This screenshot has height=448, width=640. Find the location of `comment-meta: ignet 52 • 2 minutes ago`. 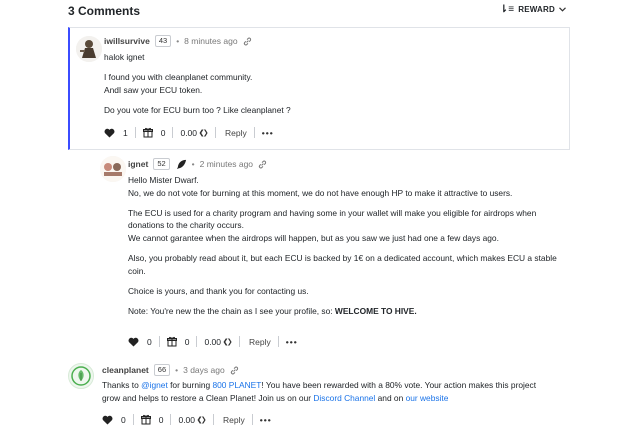

comment-meta: ignet 52 • 2 minutes ago is located at coordinates (197, 164).